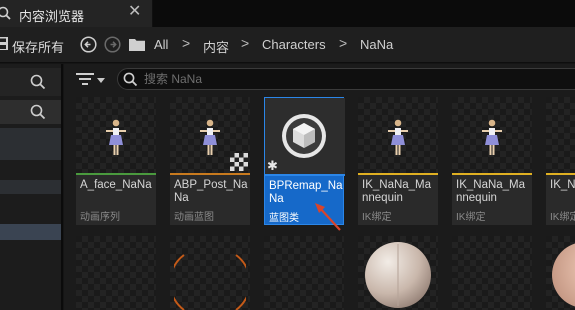  Describe the element at coordinates (116, 185) in the screenshot. I see `asset-name: A_face_NaNa` at that location.